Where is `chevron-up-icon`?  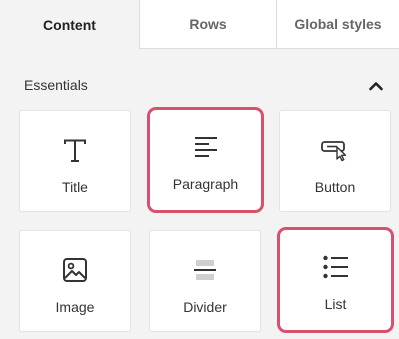 chevron-up-icon is located at coordinates (376, 86).